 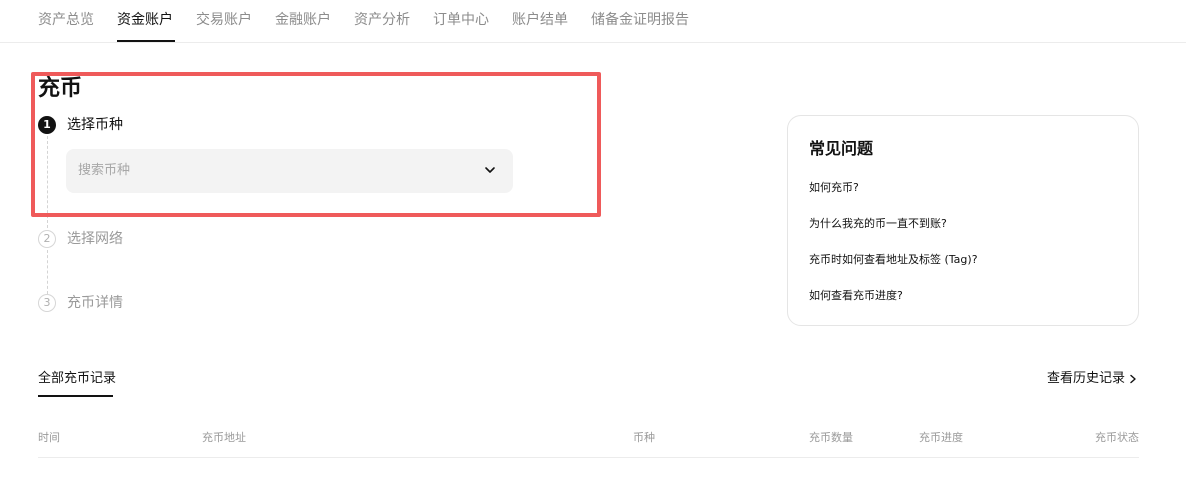 I want to click on column-header-status: 充币状态, so click(x=1117, y=437).